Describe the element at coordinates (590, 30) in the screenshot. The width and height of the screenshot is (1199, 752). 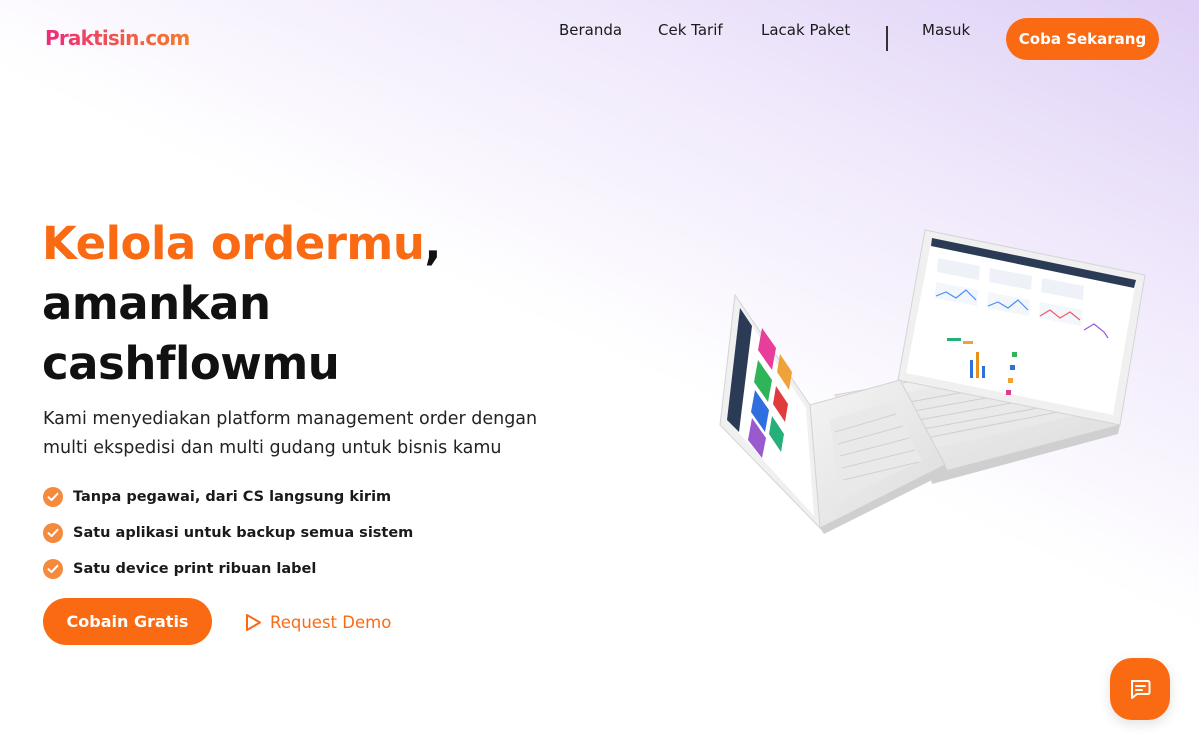
I see `nav-link-beranda: Beranda` at that location.